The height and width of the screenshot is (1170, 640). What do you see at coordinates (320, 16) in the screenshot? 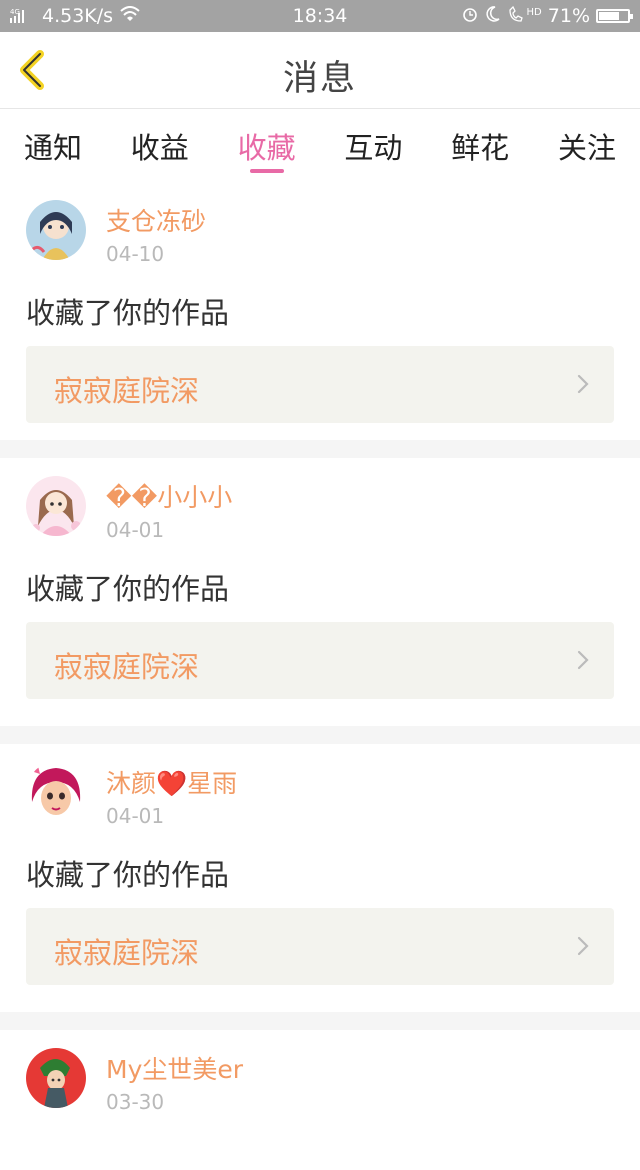
I see `status-bar: 4G 4.53K/s 18:34 HD 71%` at bounding box center [320, 16].